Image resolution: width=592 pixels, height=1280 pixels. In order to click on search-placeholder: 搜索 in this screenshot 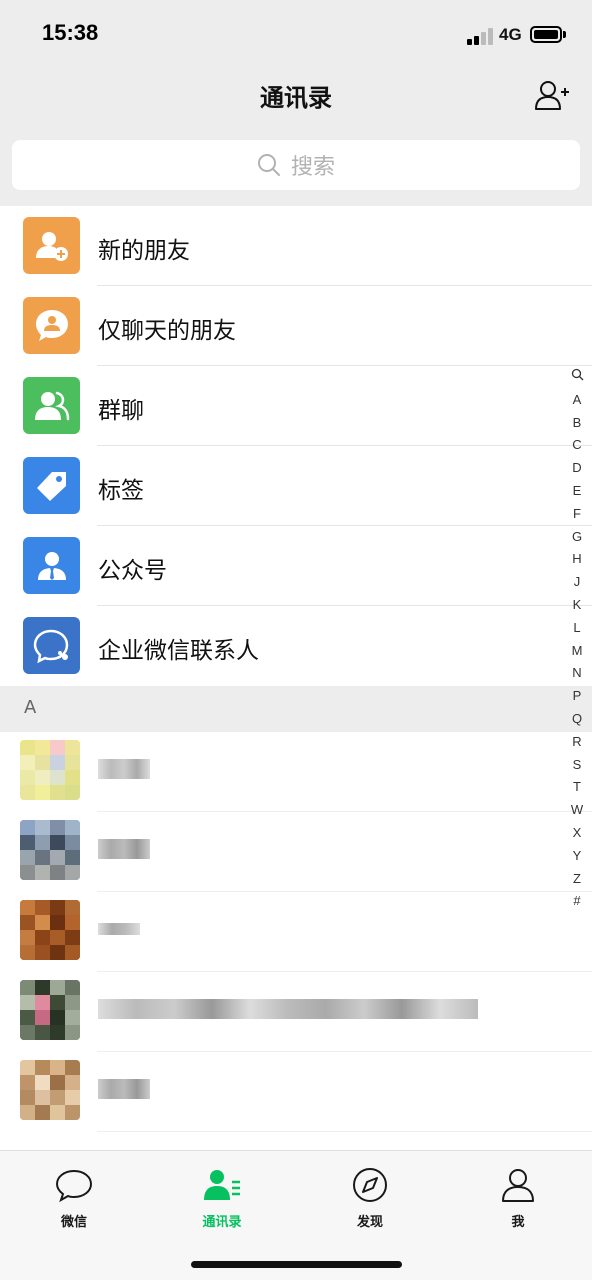, I will do `click(312, 167)`.